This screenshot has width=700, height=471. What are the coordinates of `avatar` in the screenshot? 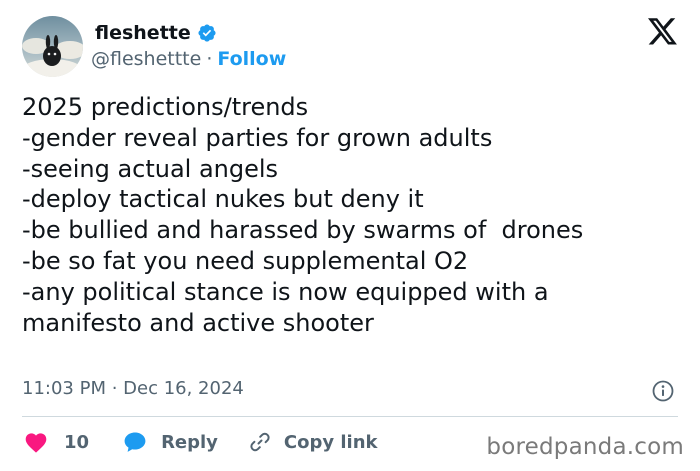 It's located at (52, 46).